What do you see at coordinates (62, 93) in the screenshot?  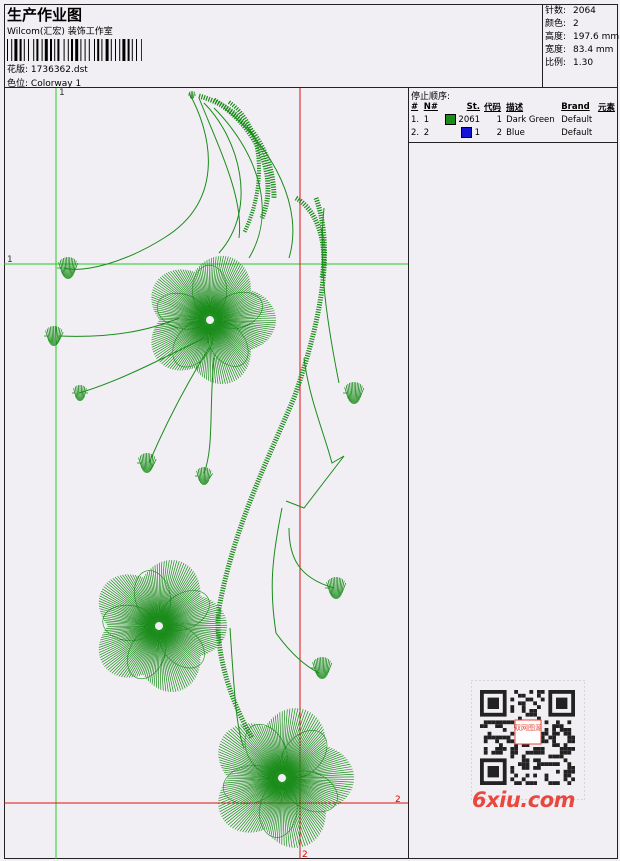 I see `guide-label-v1: 1` at bounding box center [62, 93].